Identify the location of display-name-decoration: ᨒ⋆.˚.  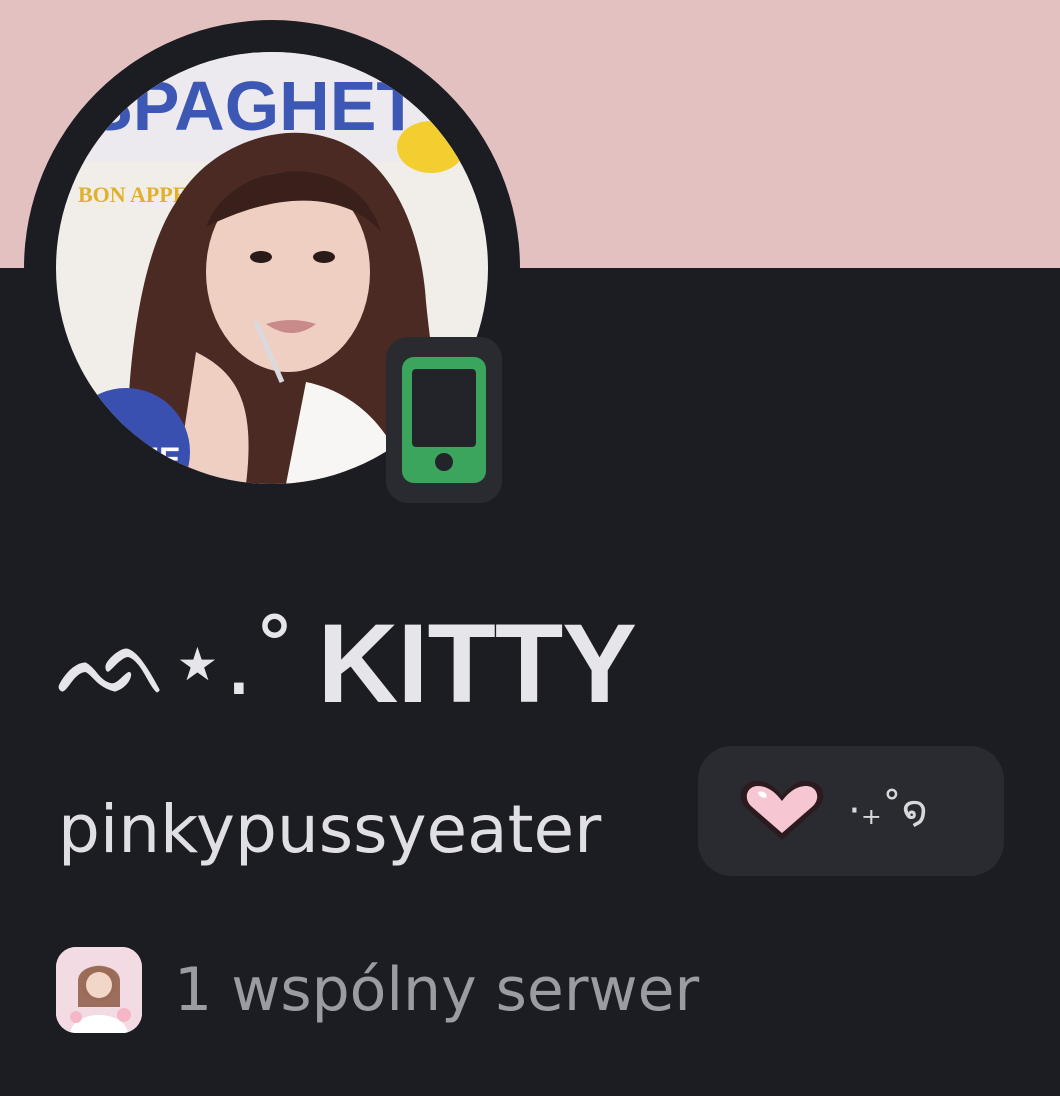
(176, 662).